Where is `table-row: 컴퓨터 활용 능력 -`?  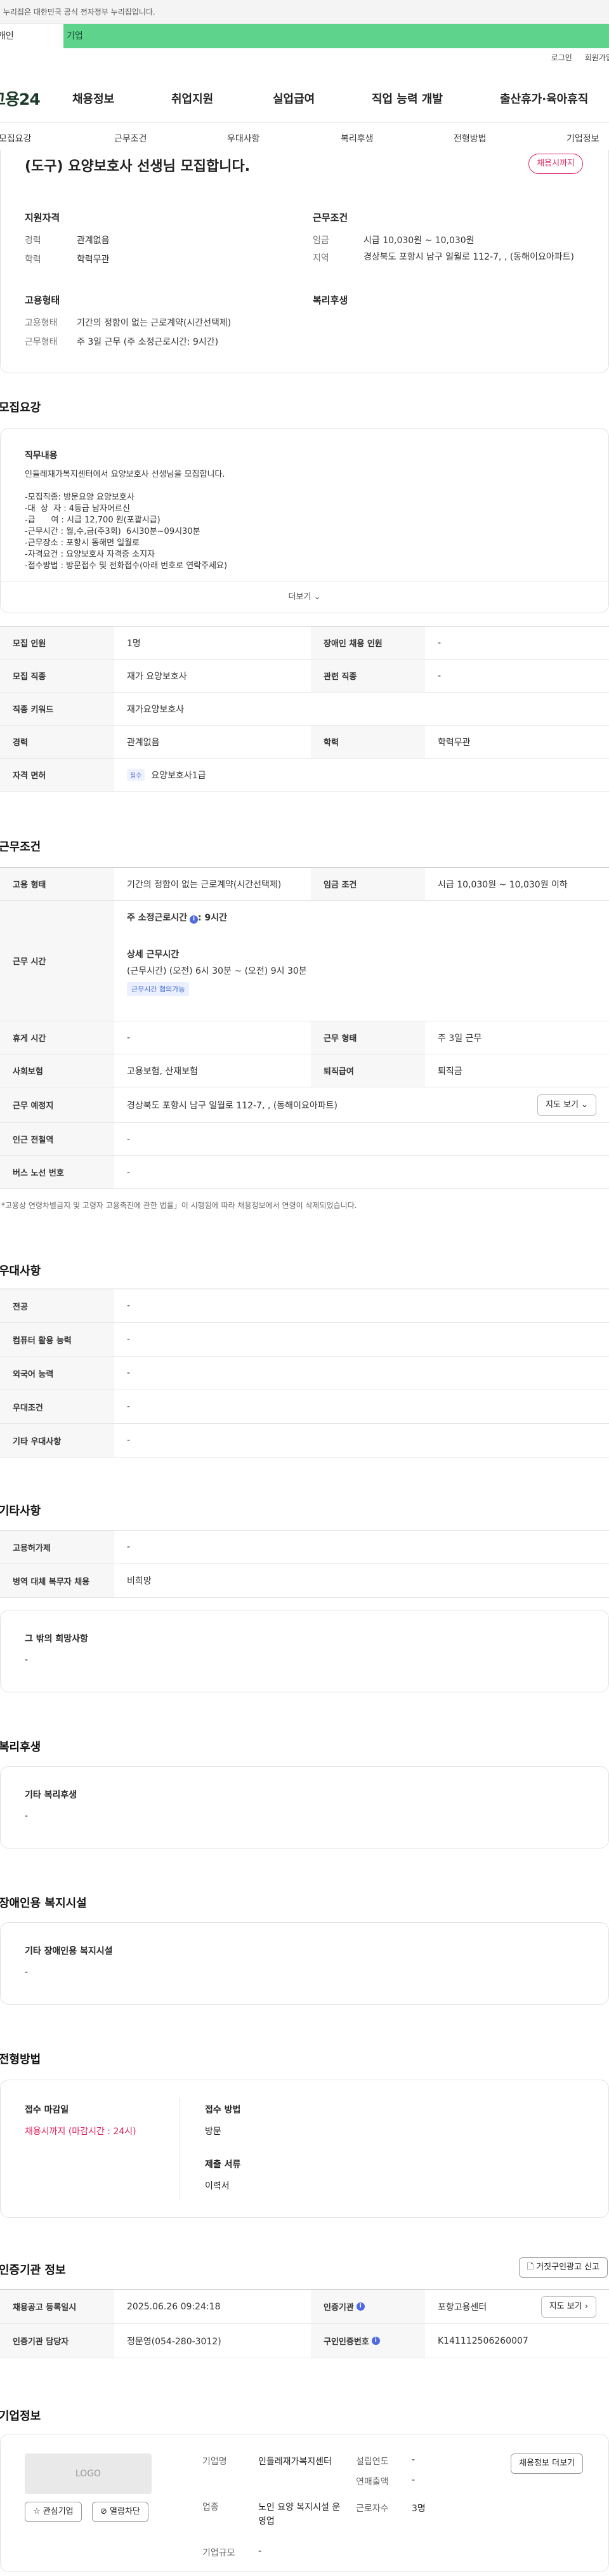
table-row: 컴퓨터 활용 능력 - is located at coordinates (304, 1340).